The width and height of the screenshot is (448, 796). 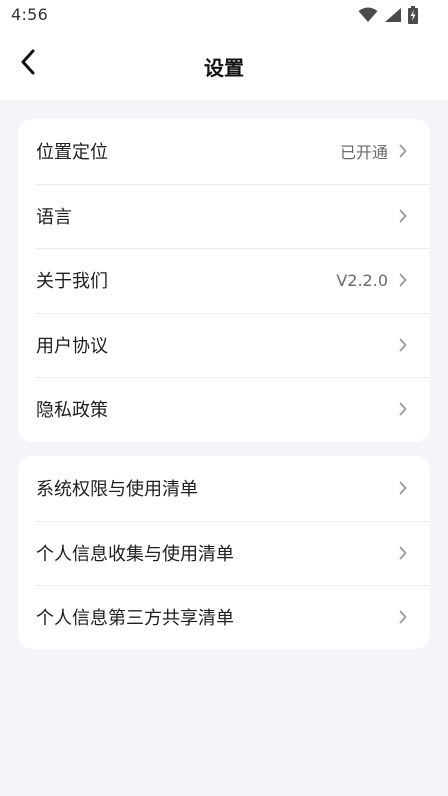 What do you see at coordinates (362, 280) in the screenshot?
I see `app-version-value: V2.2.0` at bounding box center [362, 280].